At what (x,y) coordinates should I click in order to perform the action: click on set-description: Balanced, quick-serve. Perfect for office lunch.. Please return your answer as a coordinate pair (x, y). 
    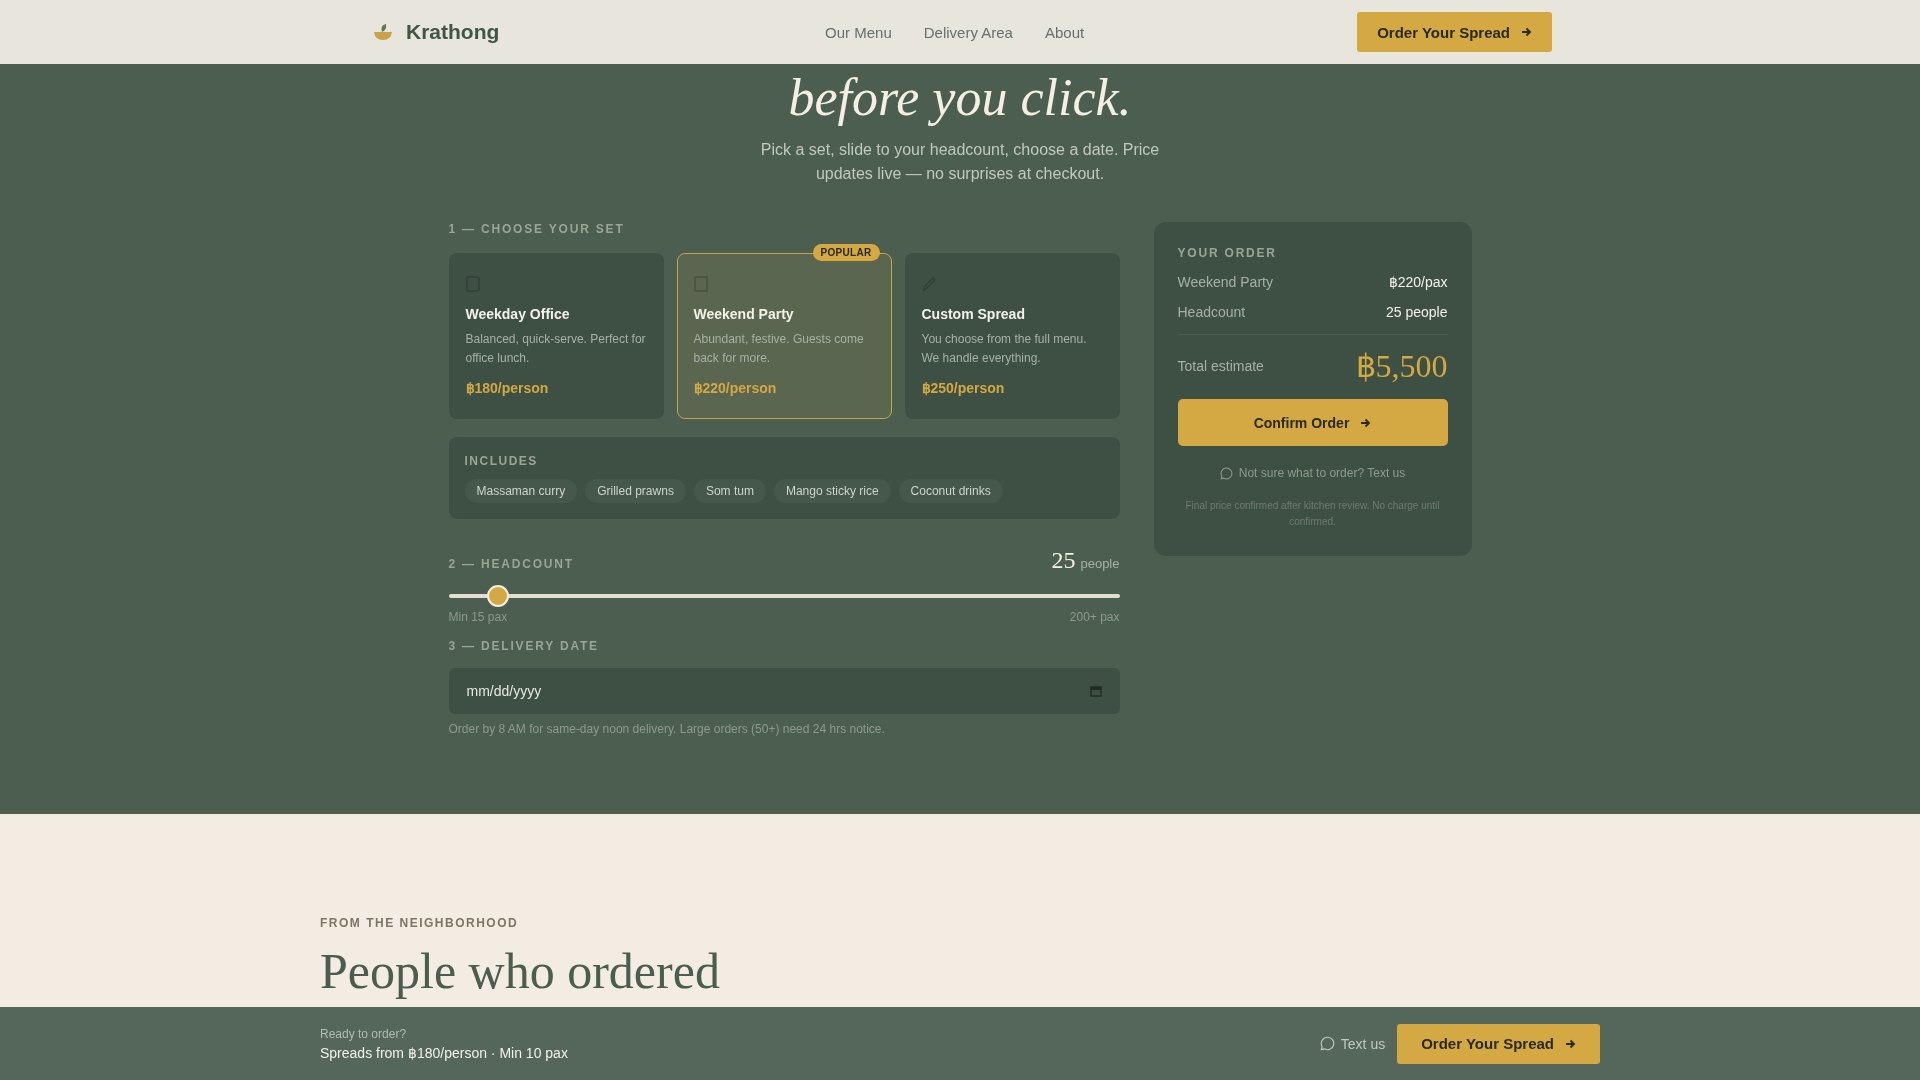
    Looking at the image, I should click on (556, 349).